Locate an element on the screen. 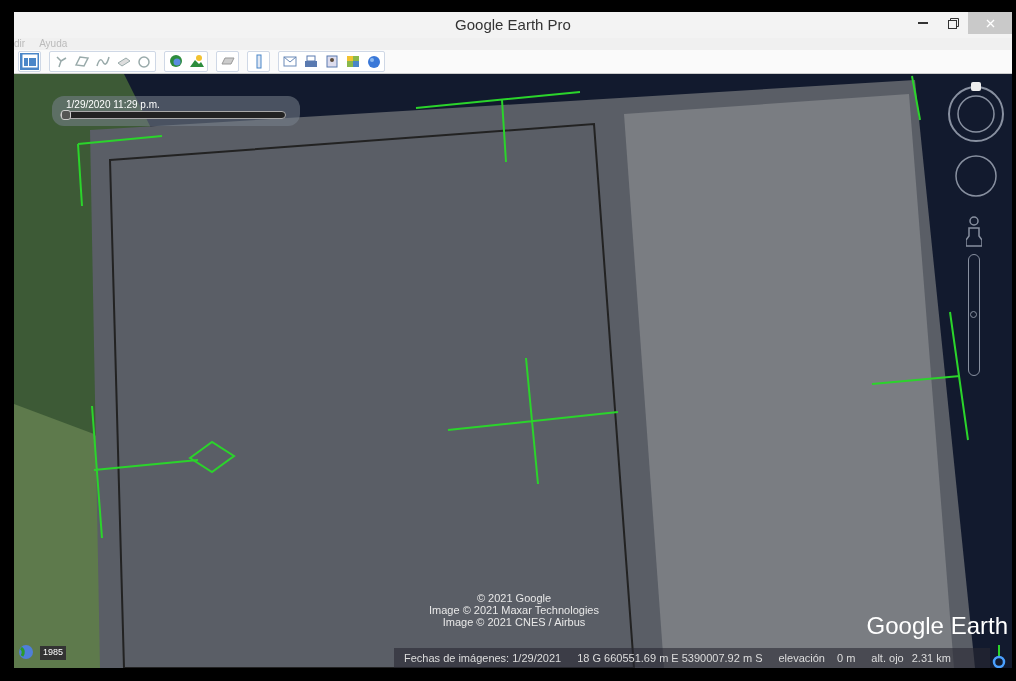  restore-icon is located at coordinates (953, 23).